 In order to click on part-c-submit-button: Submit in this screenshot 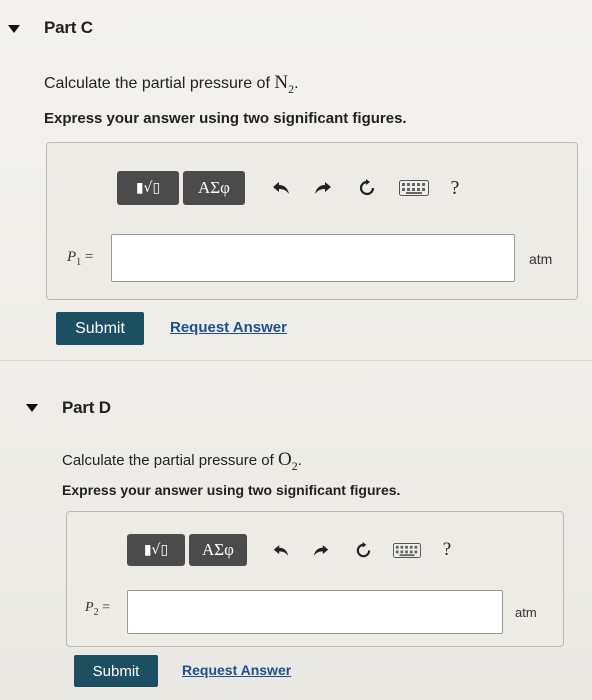, I will do `click(100, 328)`.